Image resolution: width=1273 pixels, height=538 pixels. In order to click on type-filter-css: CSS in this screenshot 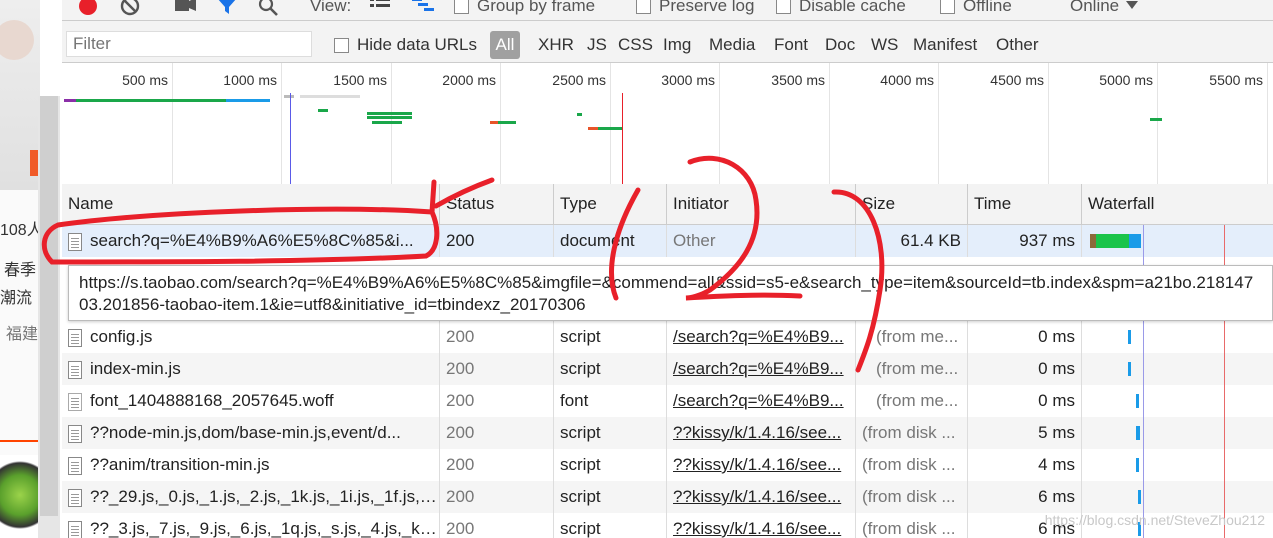, I will do `click(635, 45)`.